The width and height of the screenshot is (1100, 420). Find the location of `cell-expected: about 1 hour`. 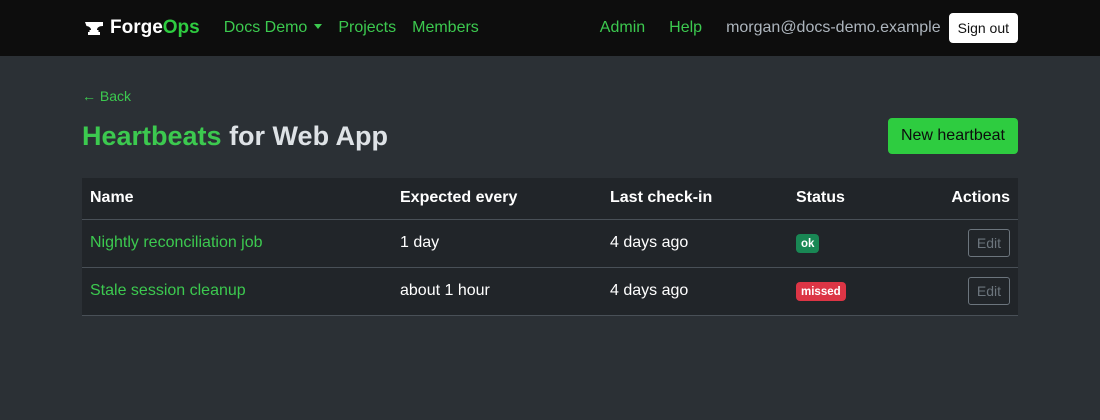

cell-expected: about 1 hour is located at coordinates (497, 291).